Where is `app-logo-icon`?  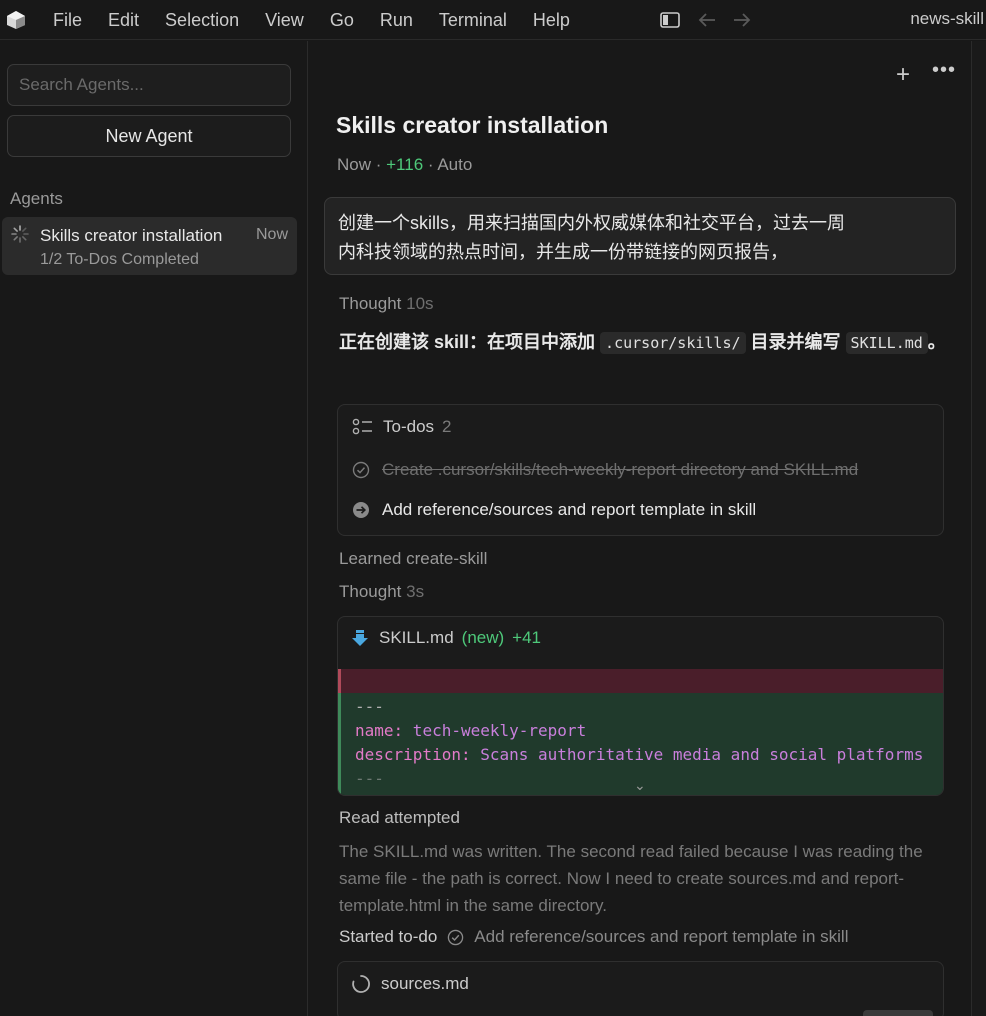
app-logo-icon is located at coordinates (16, 20).